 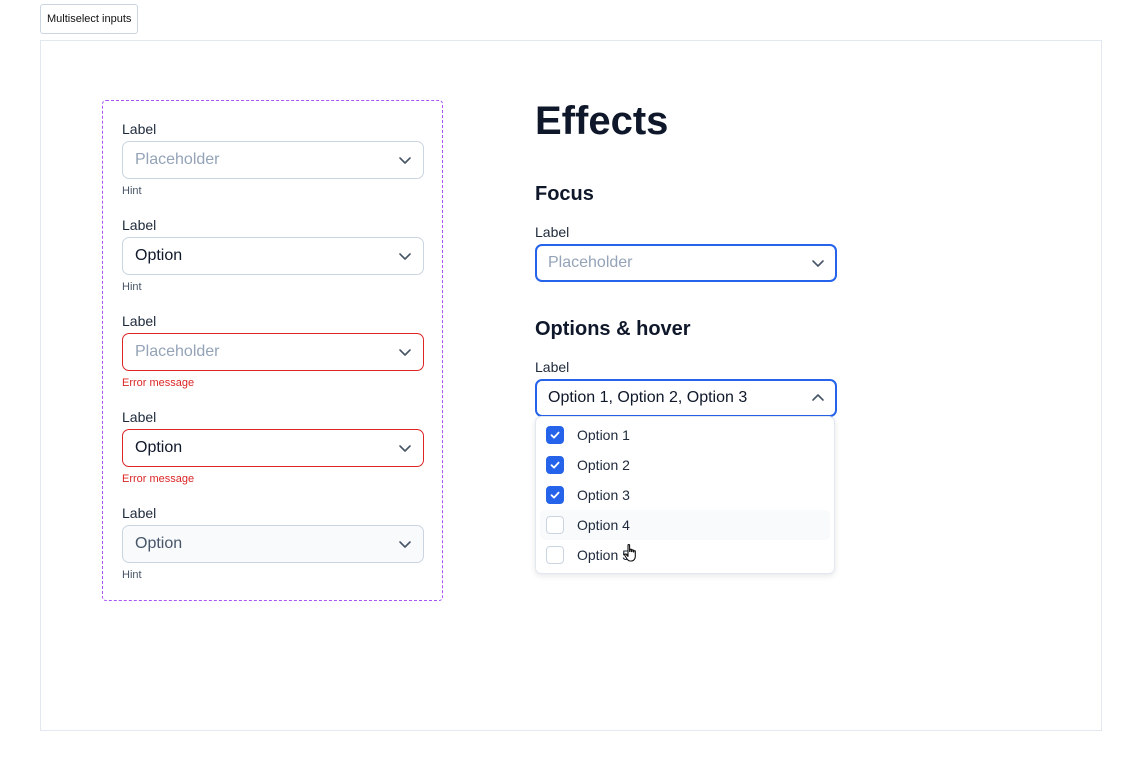 What do you see at coordinates (685, 555) in the screenshot?
I see `option-item-5: Option 5` at bounding box center [685, 555].